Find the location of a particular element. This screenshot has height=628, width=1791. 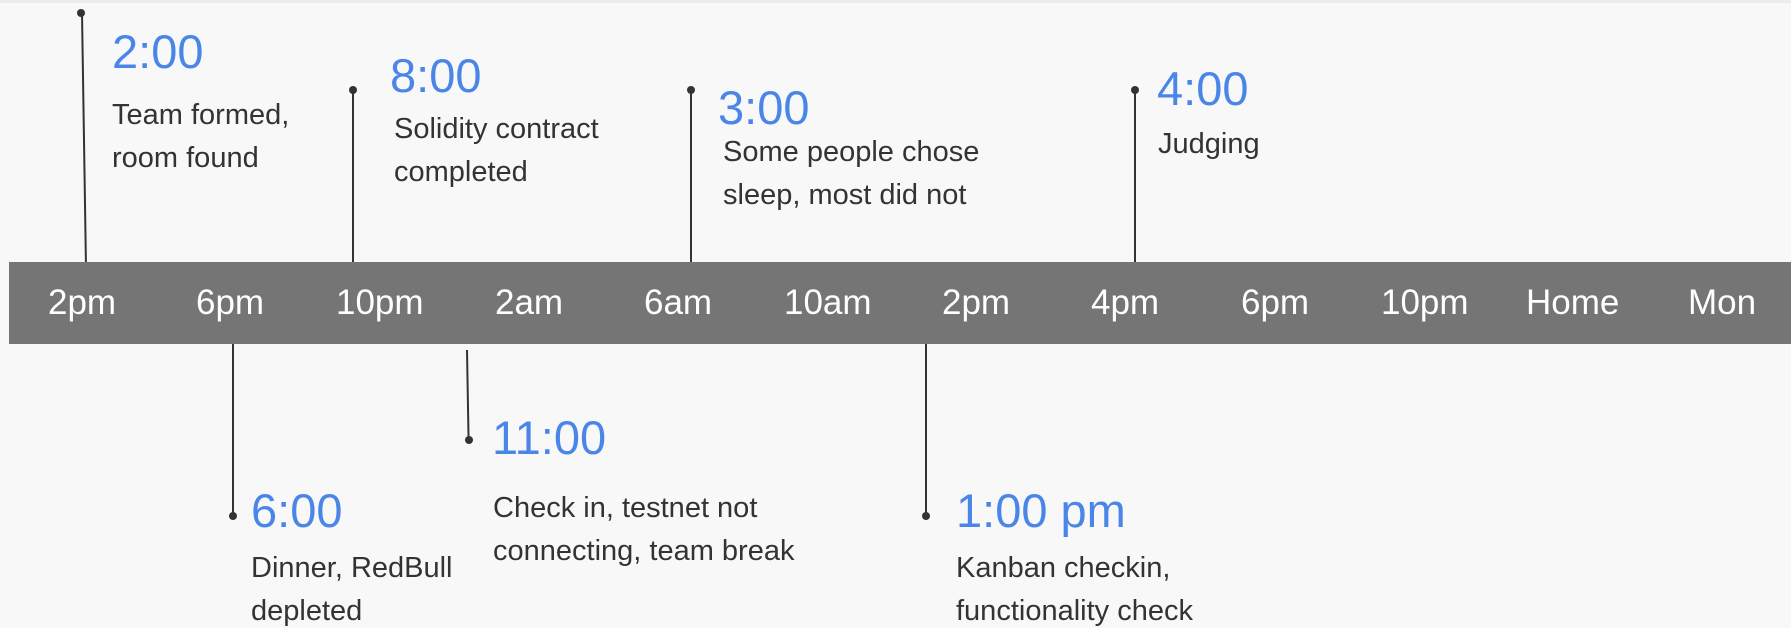

tick-label-6pm: 6pm is located at coordinates (230, 302).